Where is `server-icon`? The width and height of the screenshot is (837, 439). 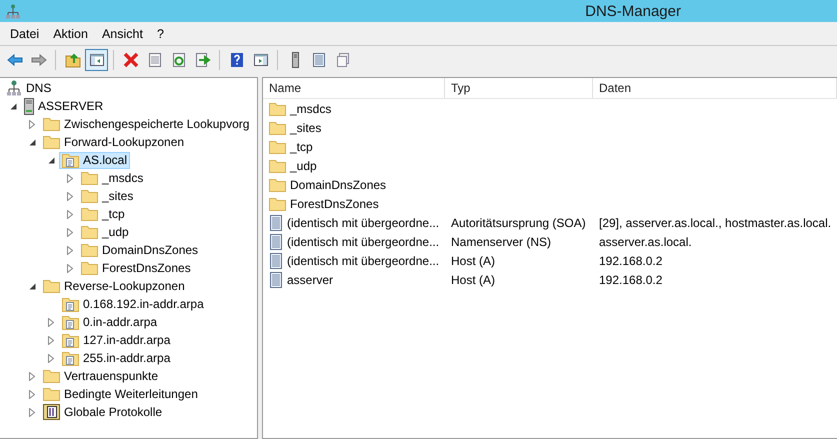 server-icon is located at coordinates (29, 106).